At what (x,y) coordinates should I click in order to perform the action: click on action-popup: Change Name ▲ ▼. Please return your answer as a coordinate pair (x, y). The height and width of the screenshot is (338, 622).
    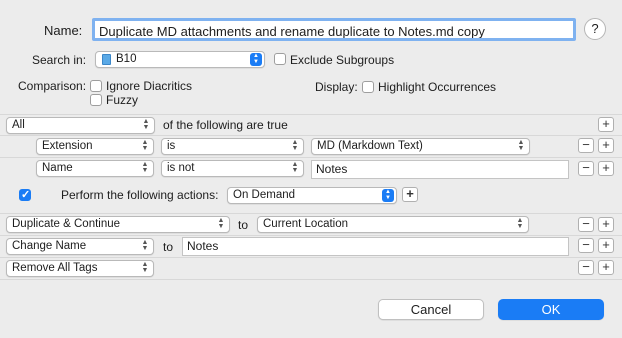
    Looking at the image, I should click on (80, 246).